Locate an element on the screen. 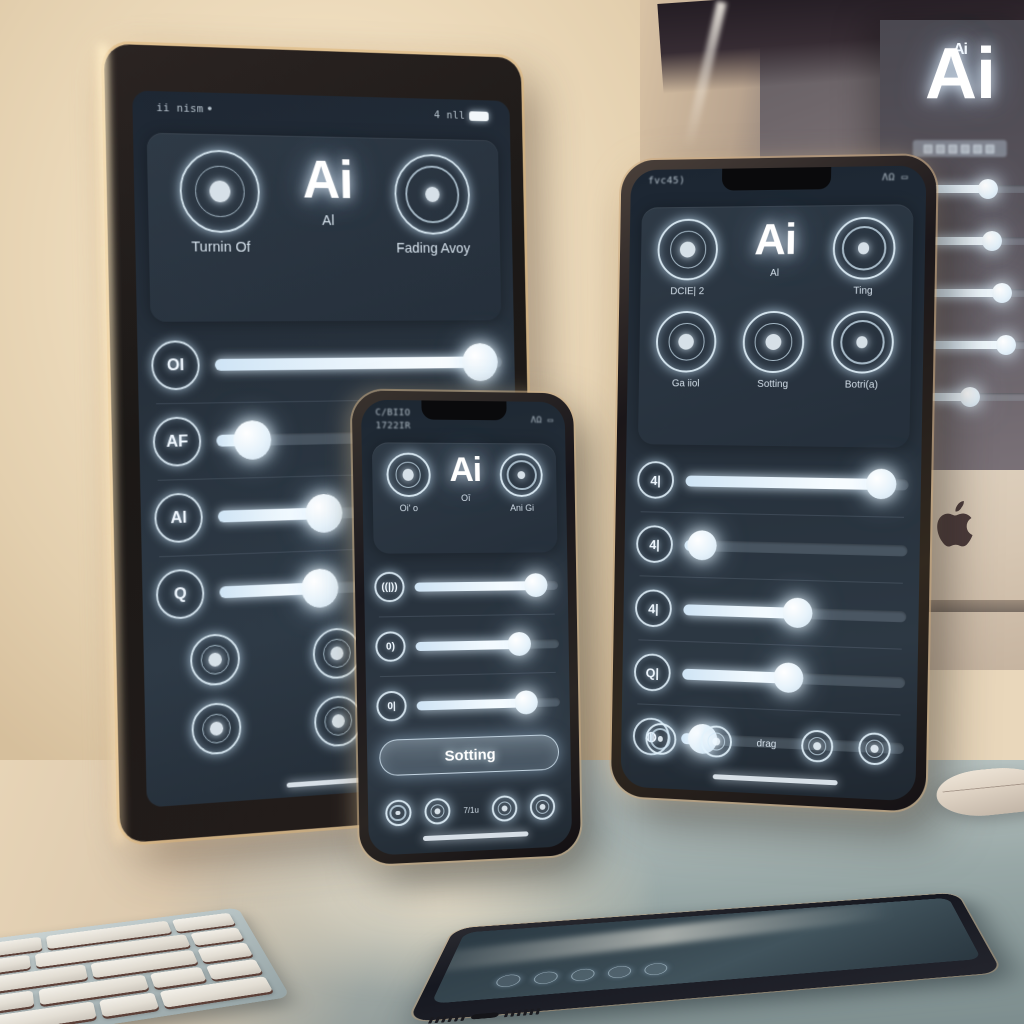  slider-row: Q| is located at coordinates (769, 677).